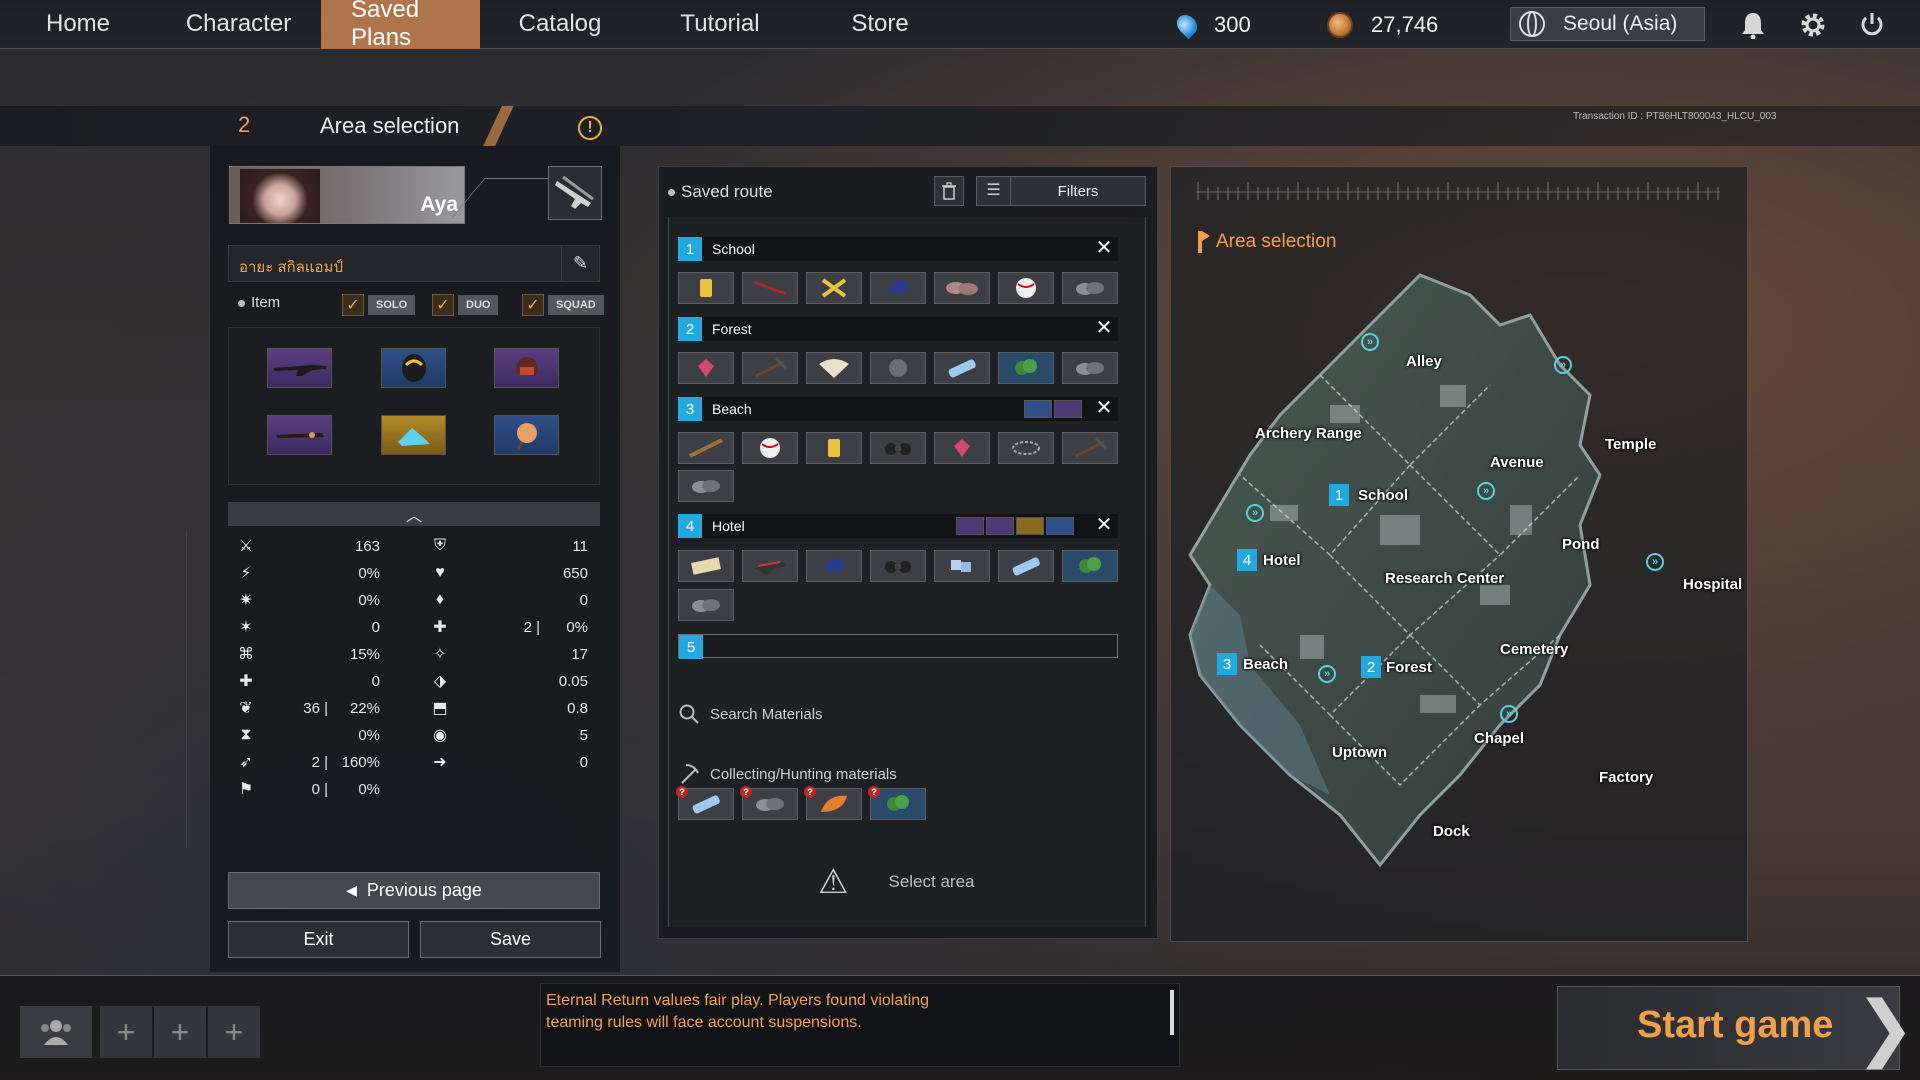 The height and width of the screenshot is (1080, 1920). I want to click on map-label-factory: Factory, so click(1626, 777).